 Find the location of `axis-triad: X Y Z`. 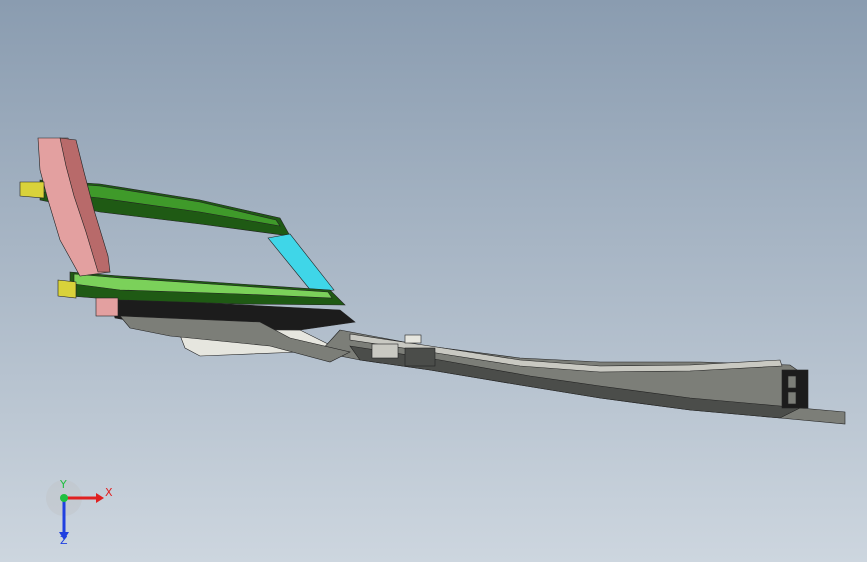

axis-triad: X Y Z is located at coordinates (80, 513).